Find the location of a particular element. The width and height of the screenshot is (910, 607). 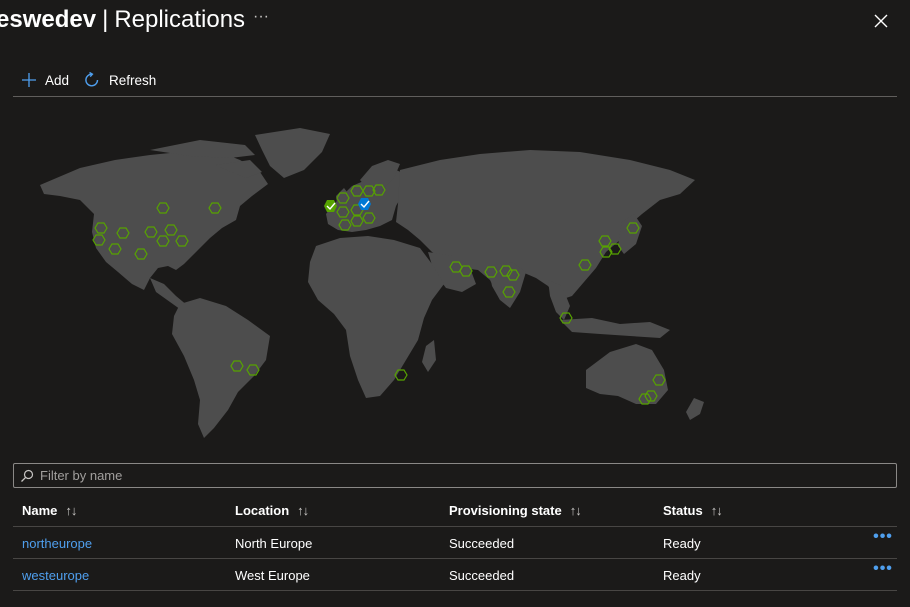

column-header-label: Status is located at coordinates (683, 510).